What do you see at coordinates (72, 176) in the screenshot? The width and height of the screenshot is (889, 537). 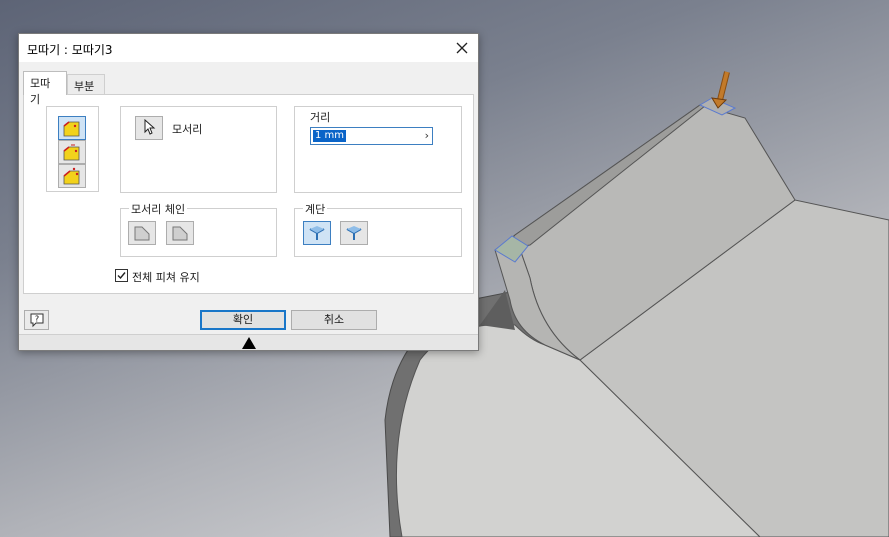 I see `chamfer-two-distances-icon` at bounding box center [72, 176].